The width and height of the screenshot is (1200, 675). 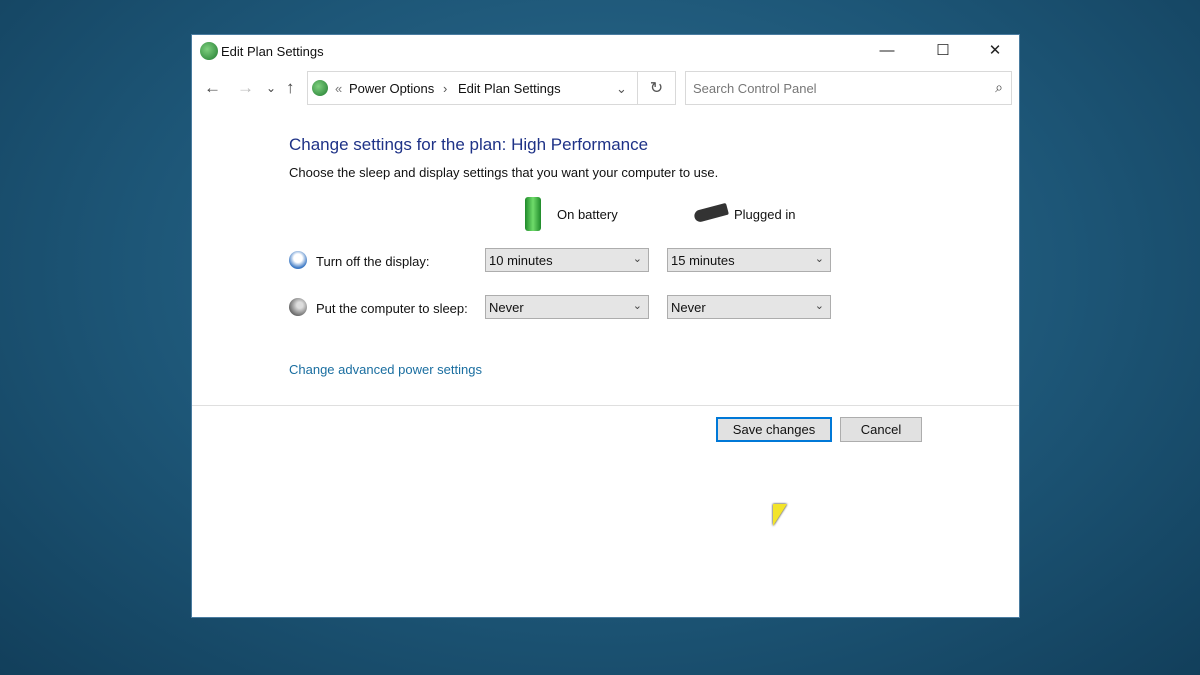 What do you see at coordinates (605, 51) in the screenshot?
I see `title-bar: Edit Plan Settings — ☐ ✕` at bounding box center [605, 51].